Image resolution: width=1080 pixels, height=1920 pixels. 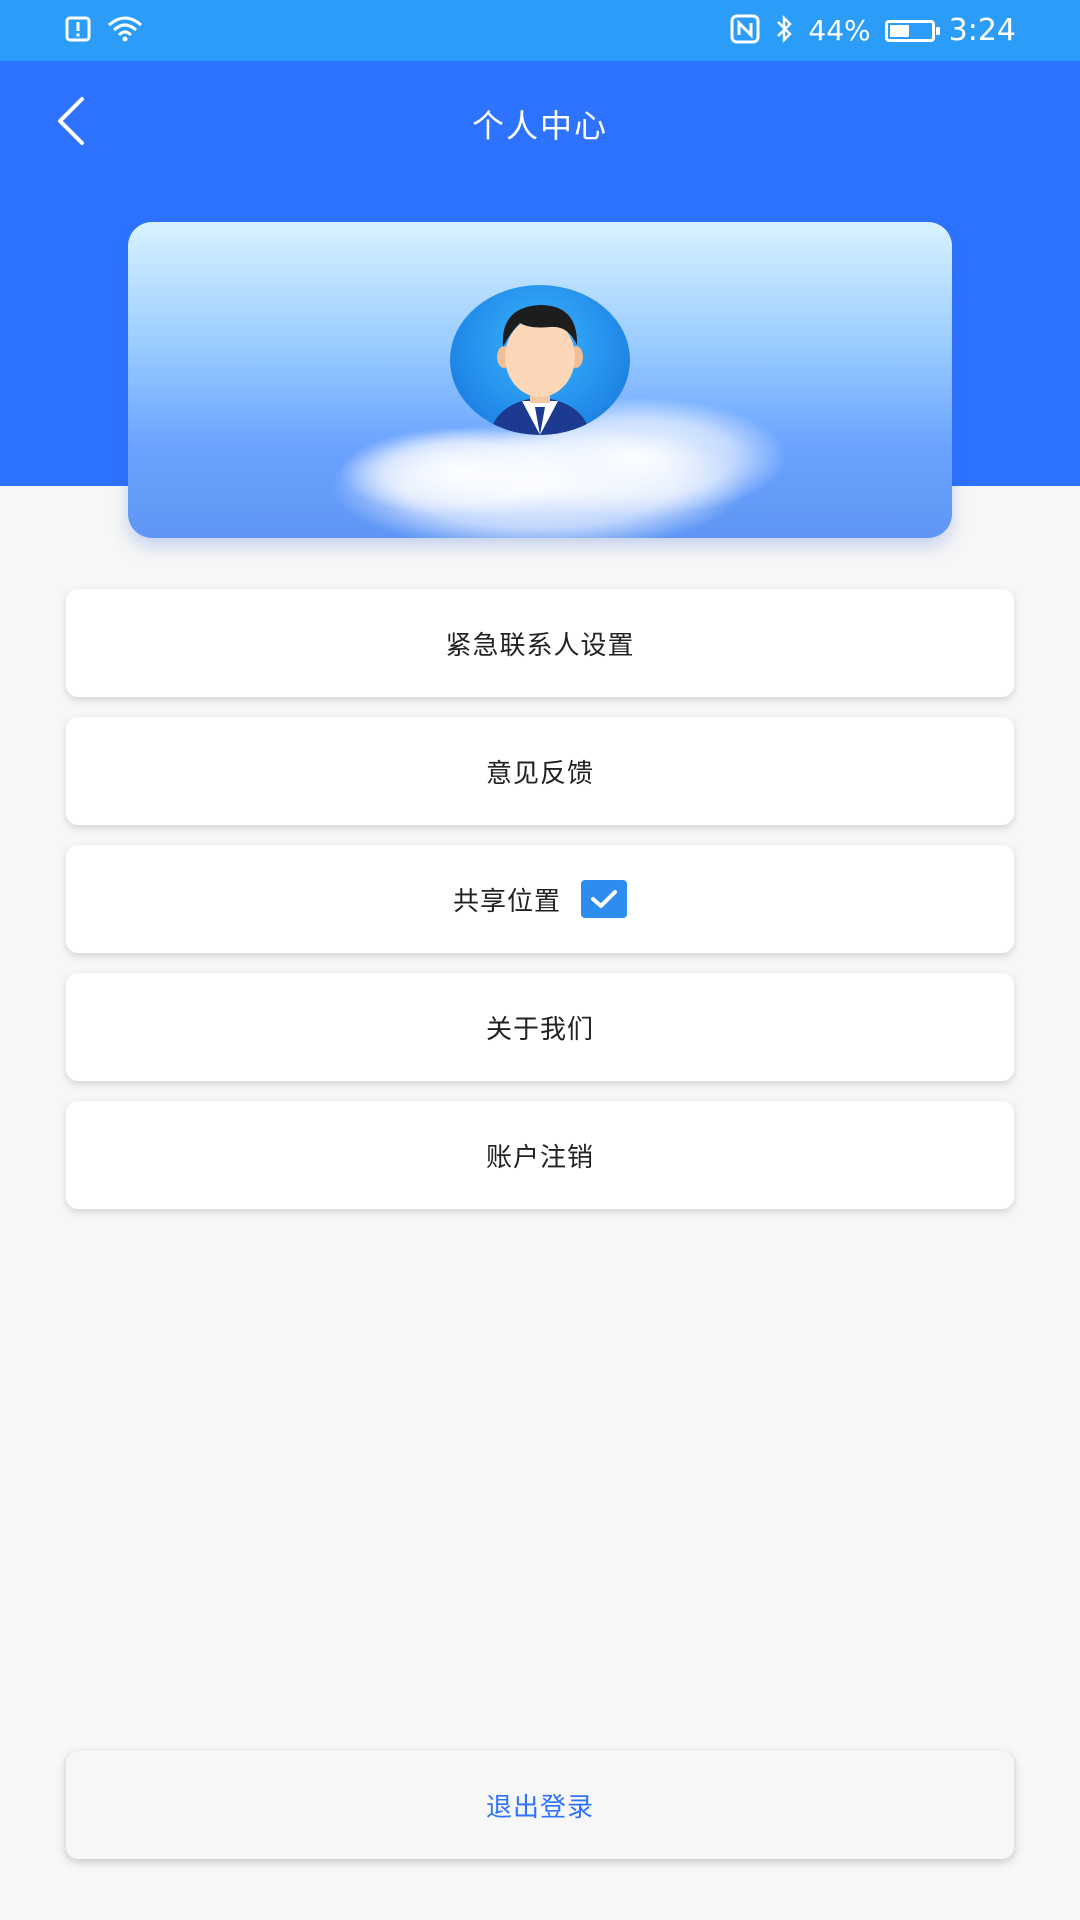 I want to click on status-left, so click(x=104, y=31).